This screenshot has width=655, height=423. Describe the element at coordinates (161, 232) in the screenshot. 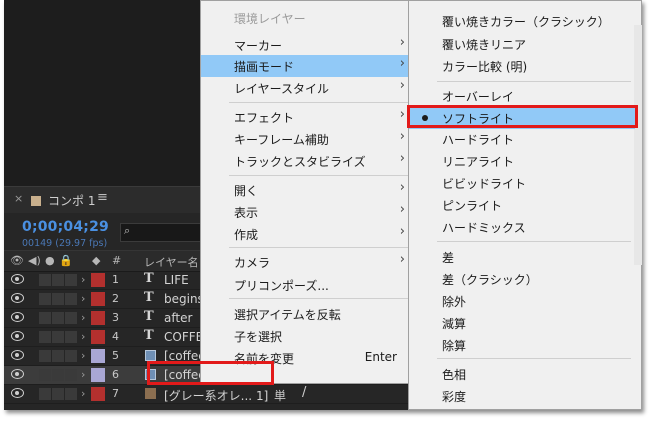

I see `layer-search-input: ⌕` at that location.